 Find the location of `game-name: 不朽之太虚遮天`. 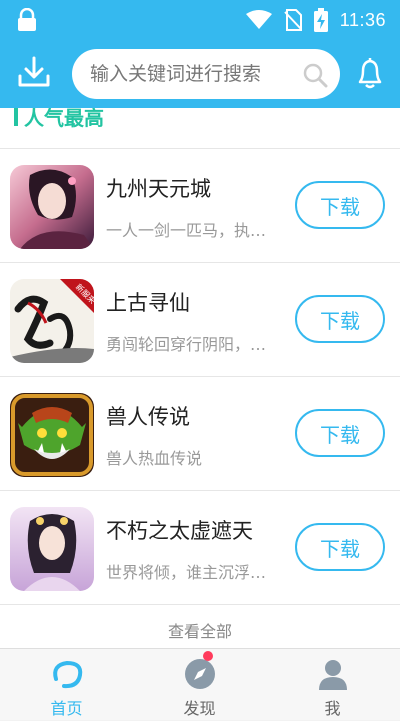

game-name: 不朽之太虚遮天 is located at coordinates (179, 531).